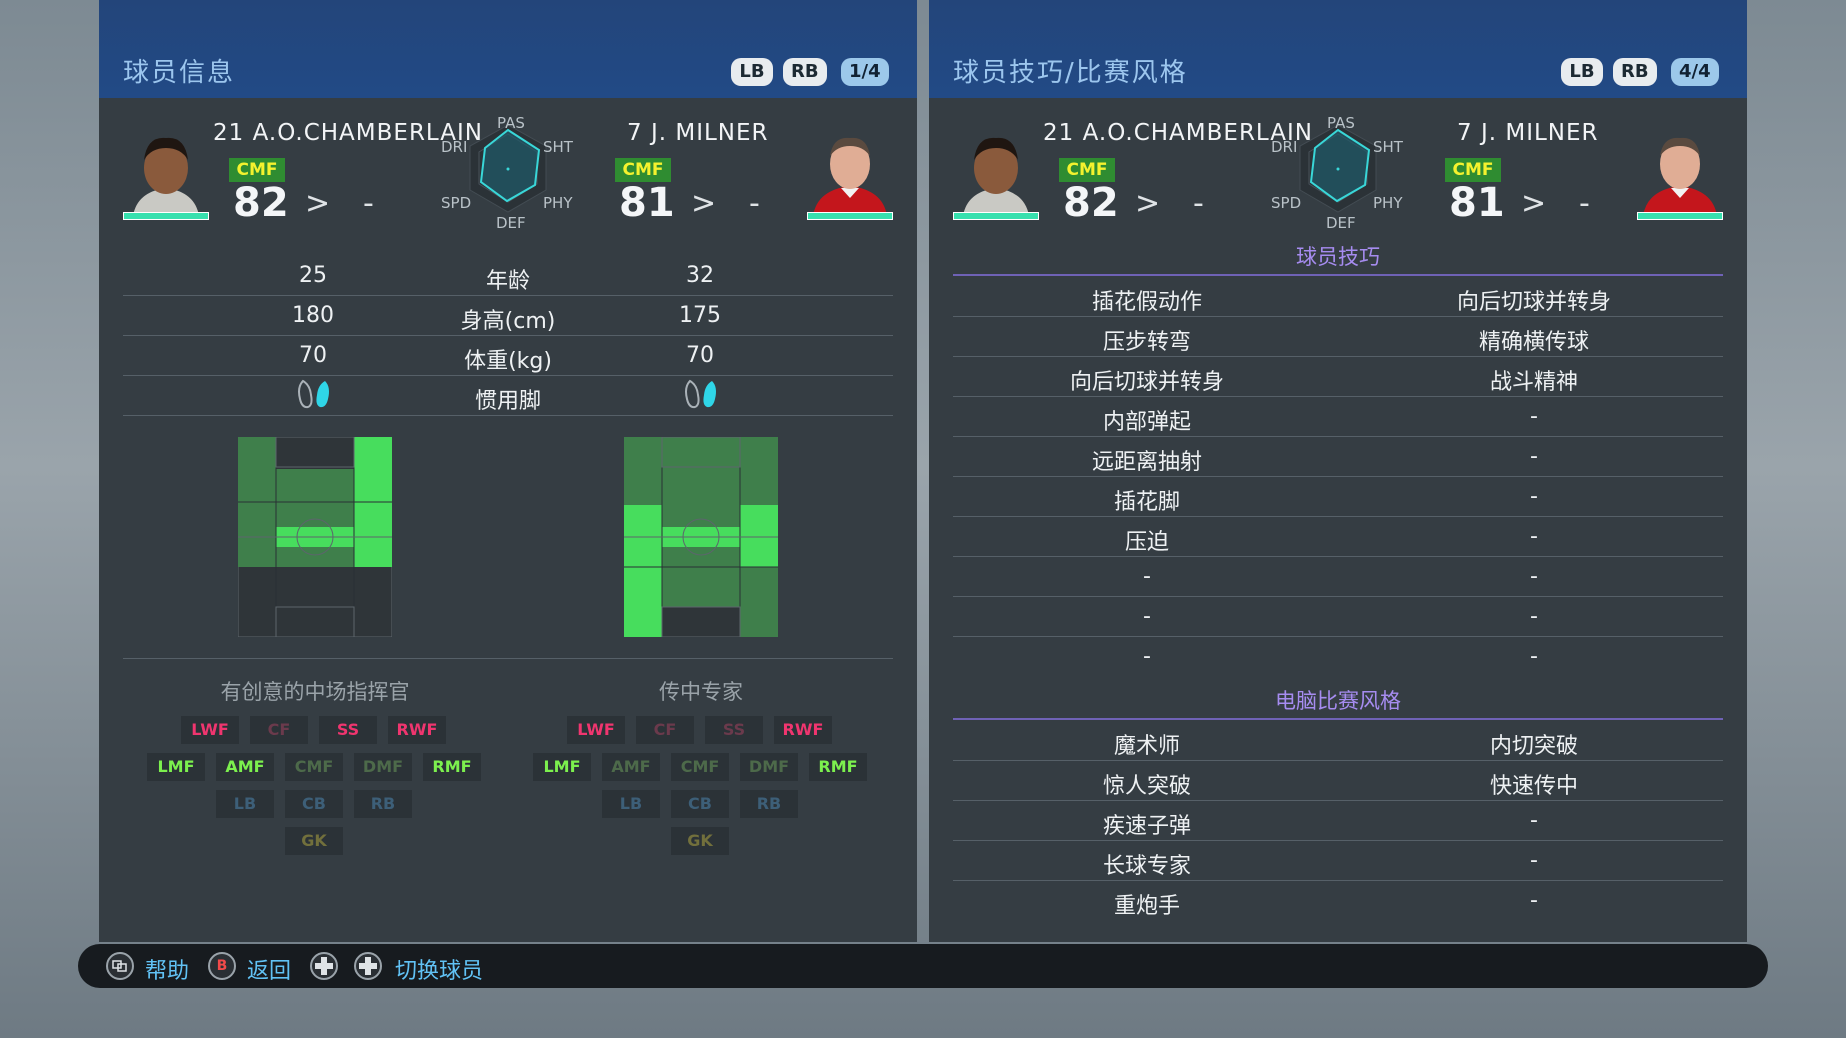  What do you see at coordinates (176, 767) in the screenshot?
I see `p1-pos-lmf: LMF` at bounding box center [176, 767].